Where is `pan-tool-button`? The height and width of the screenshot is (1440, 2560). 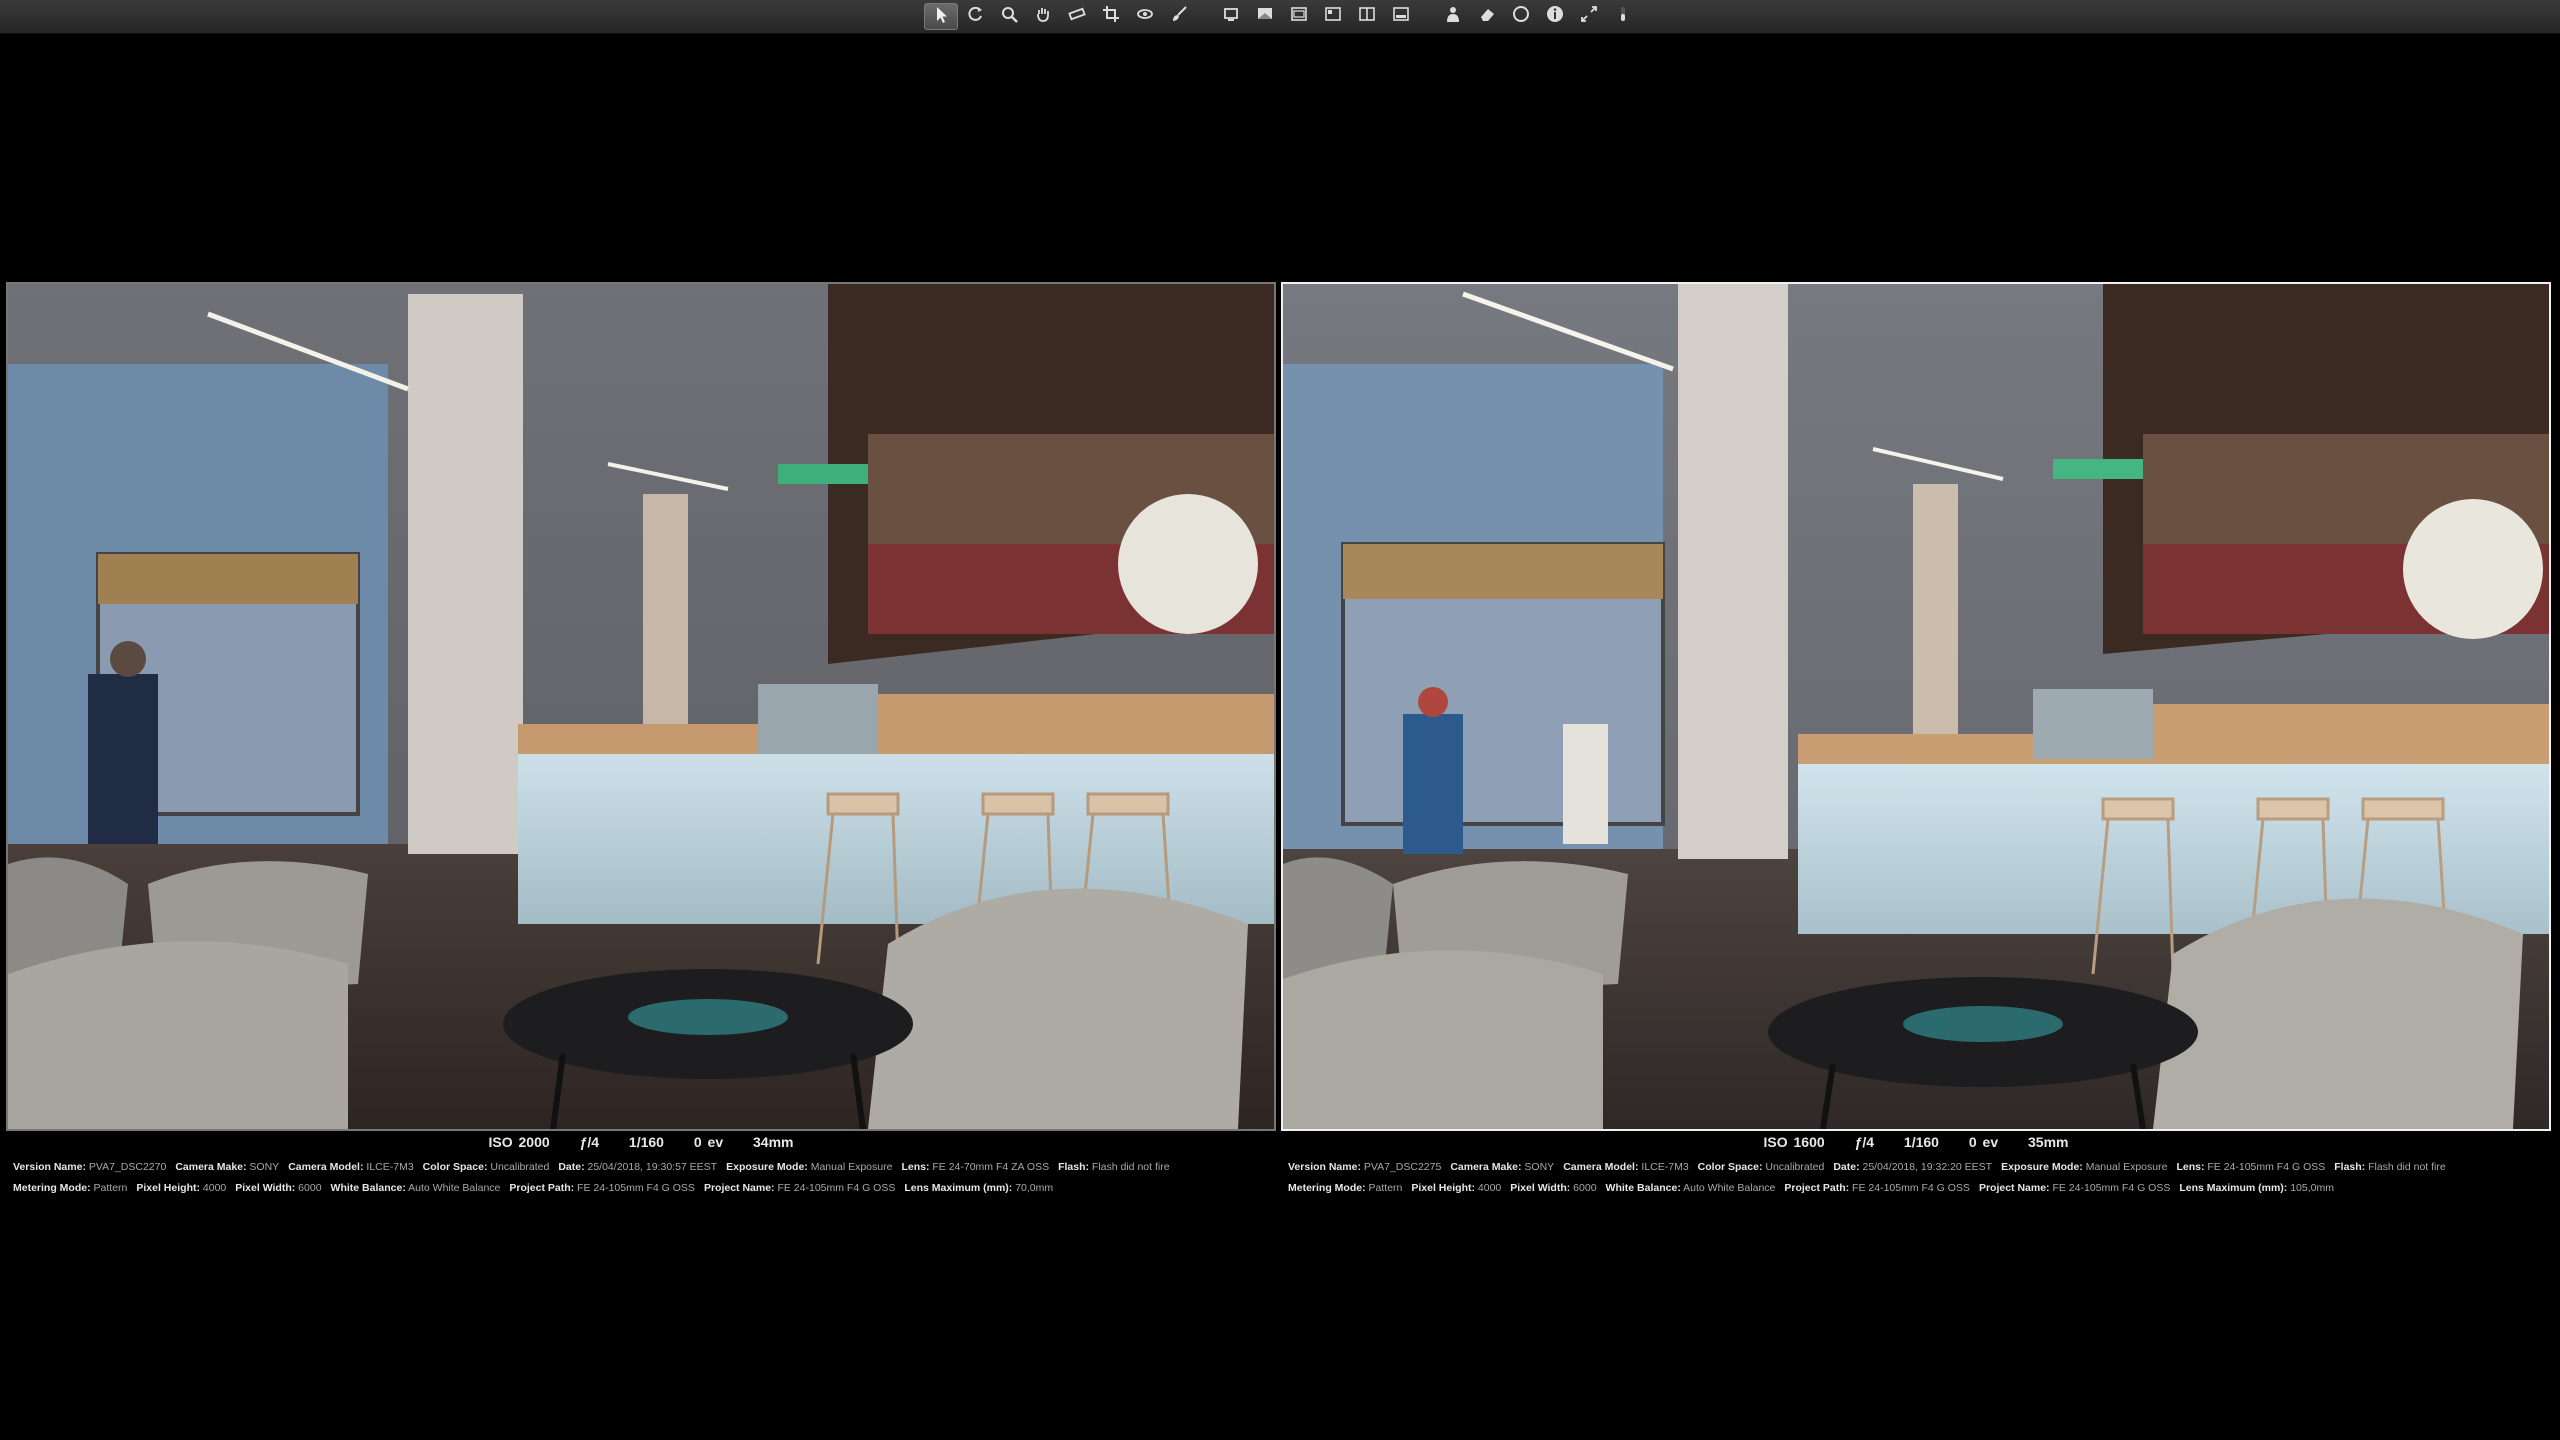 pan-tool-button is located at coordinates (1043, 16).